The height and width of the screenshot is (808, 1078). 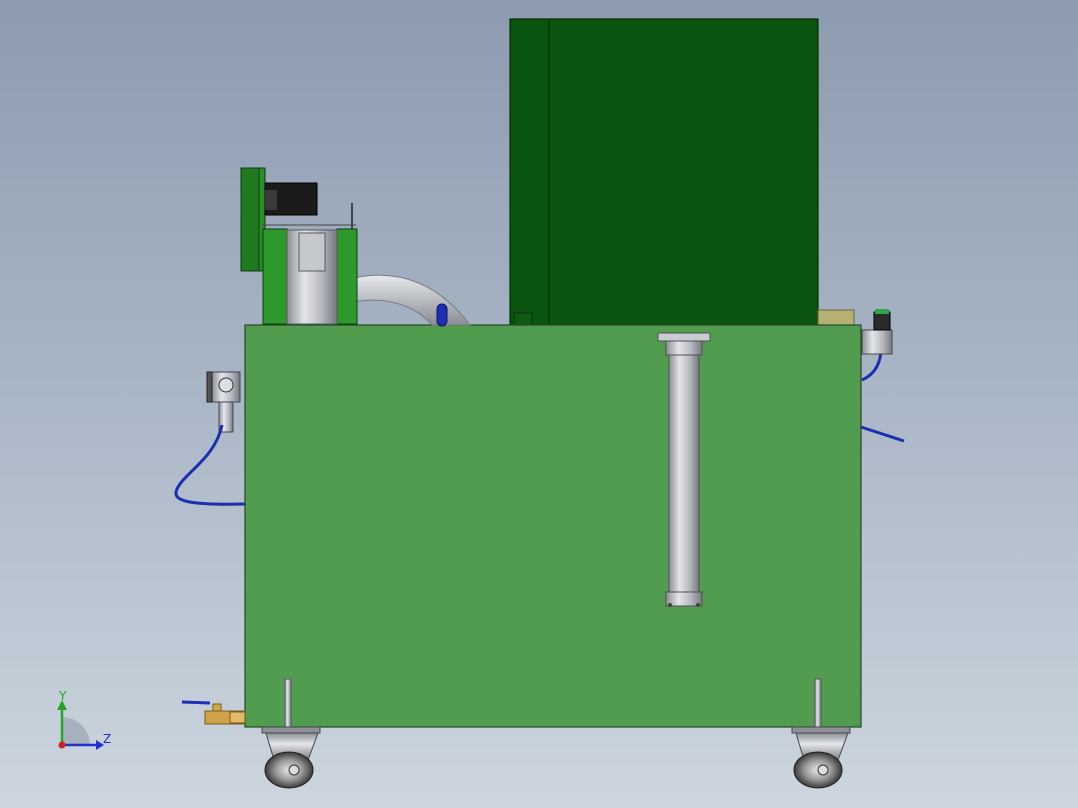 I want to click on cylinder-top-flange, so click(x=684, y=337).